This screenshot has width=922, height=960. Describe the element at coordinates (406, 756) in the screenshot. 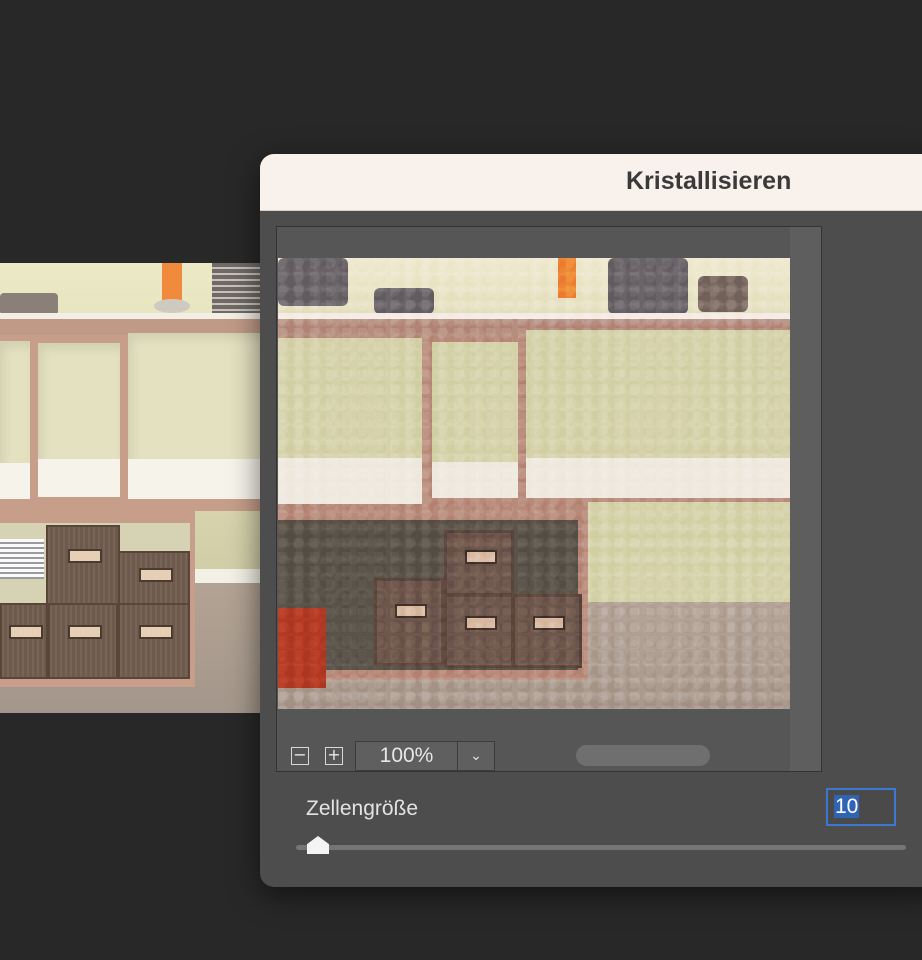

I see `zoom-level: 100%` at that location.